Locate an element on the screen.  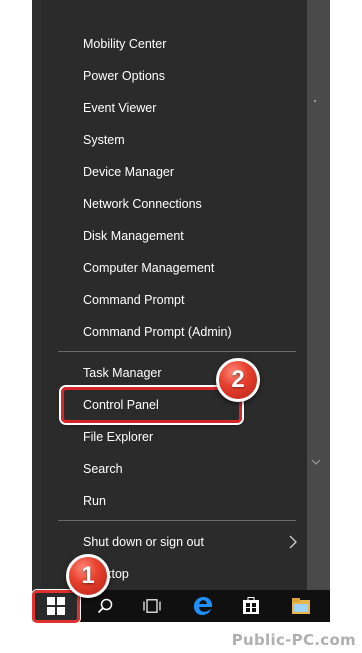
task-view-button is located at coordinates (152, 606).